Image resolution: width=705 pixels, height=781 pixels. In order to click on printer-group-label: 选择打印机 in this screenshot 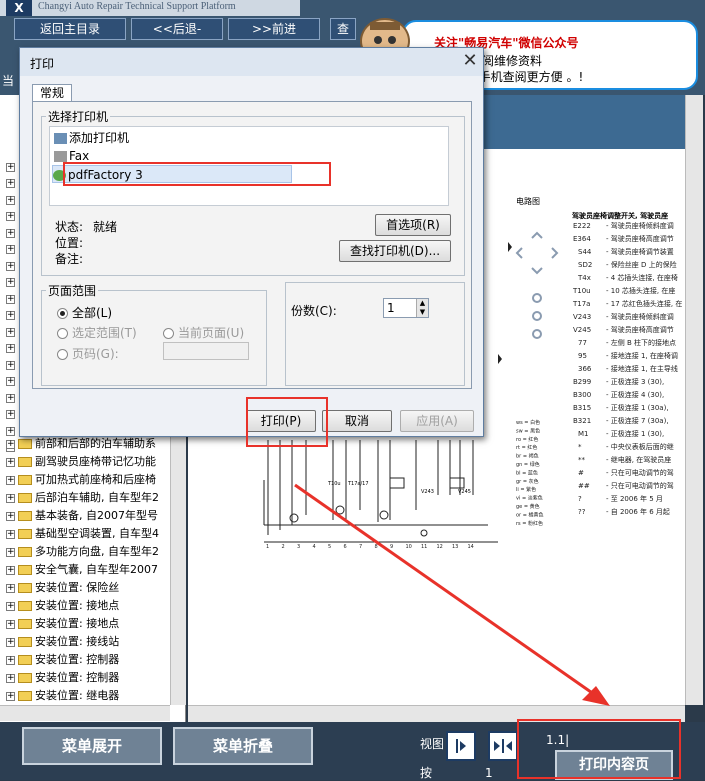, I will do `click(78, 117)`.